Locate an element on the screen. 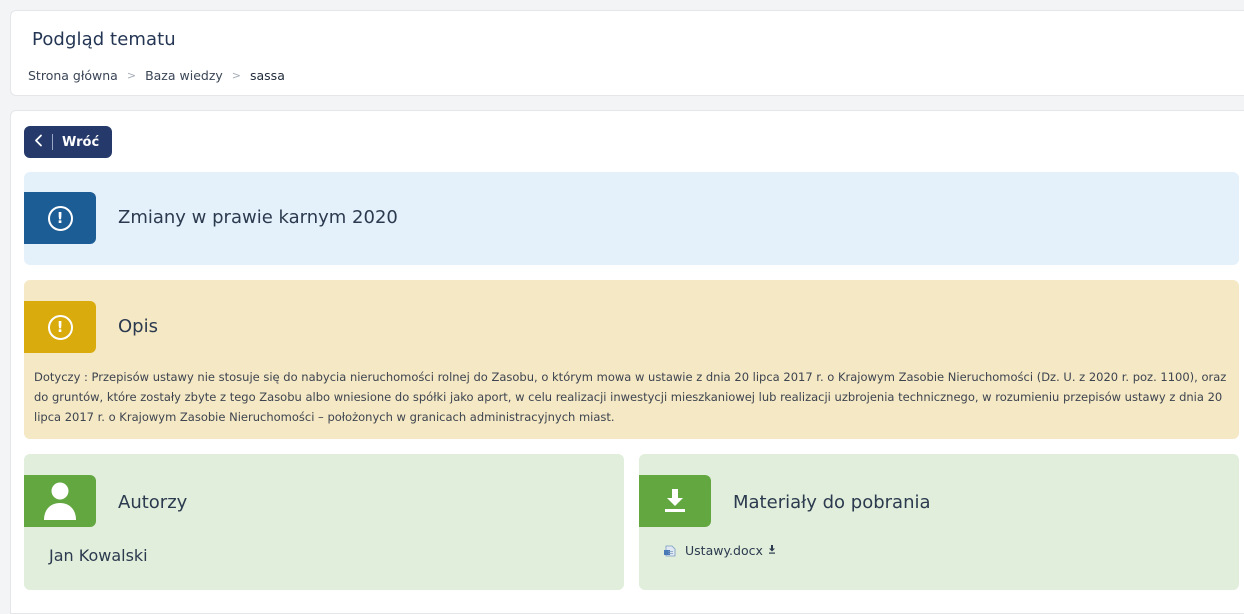 The height and width of the screenshot is (614, 1244). authors-panel: Autorzy Jan Kowalski is located at coordinates (324, 522).